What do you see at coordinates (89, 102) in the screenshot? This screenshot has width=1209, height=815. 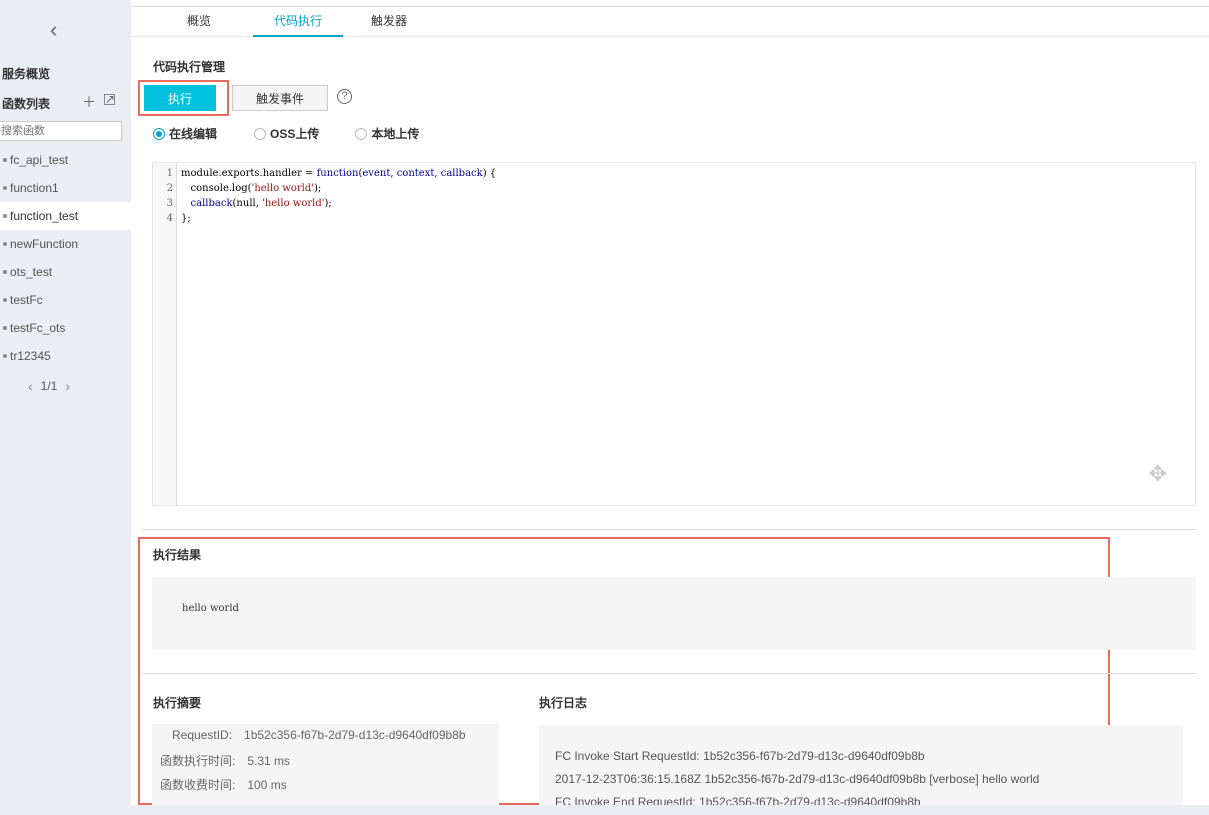 I see `plus-icon: ＋` at bounding box center [89, 102].